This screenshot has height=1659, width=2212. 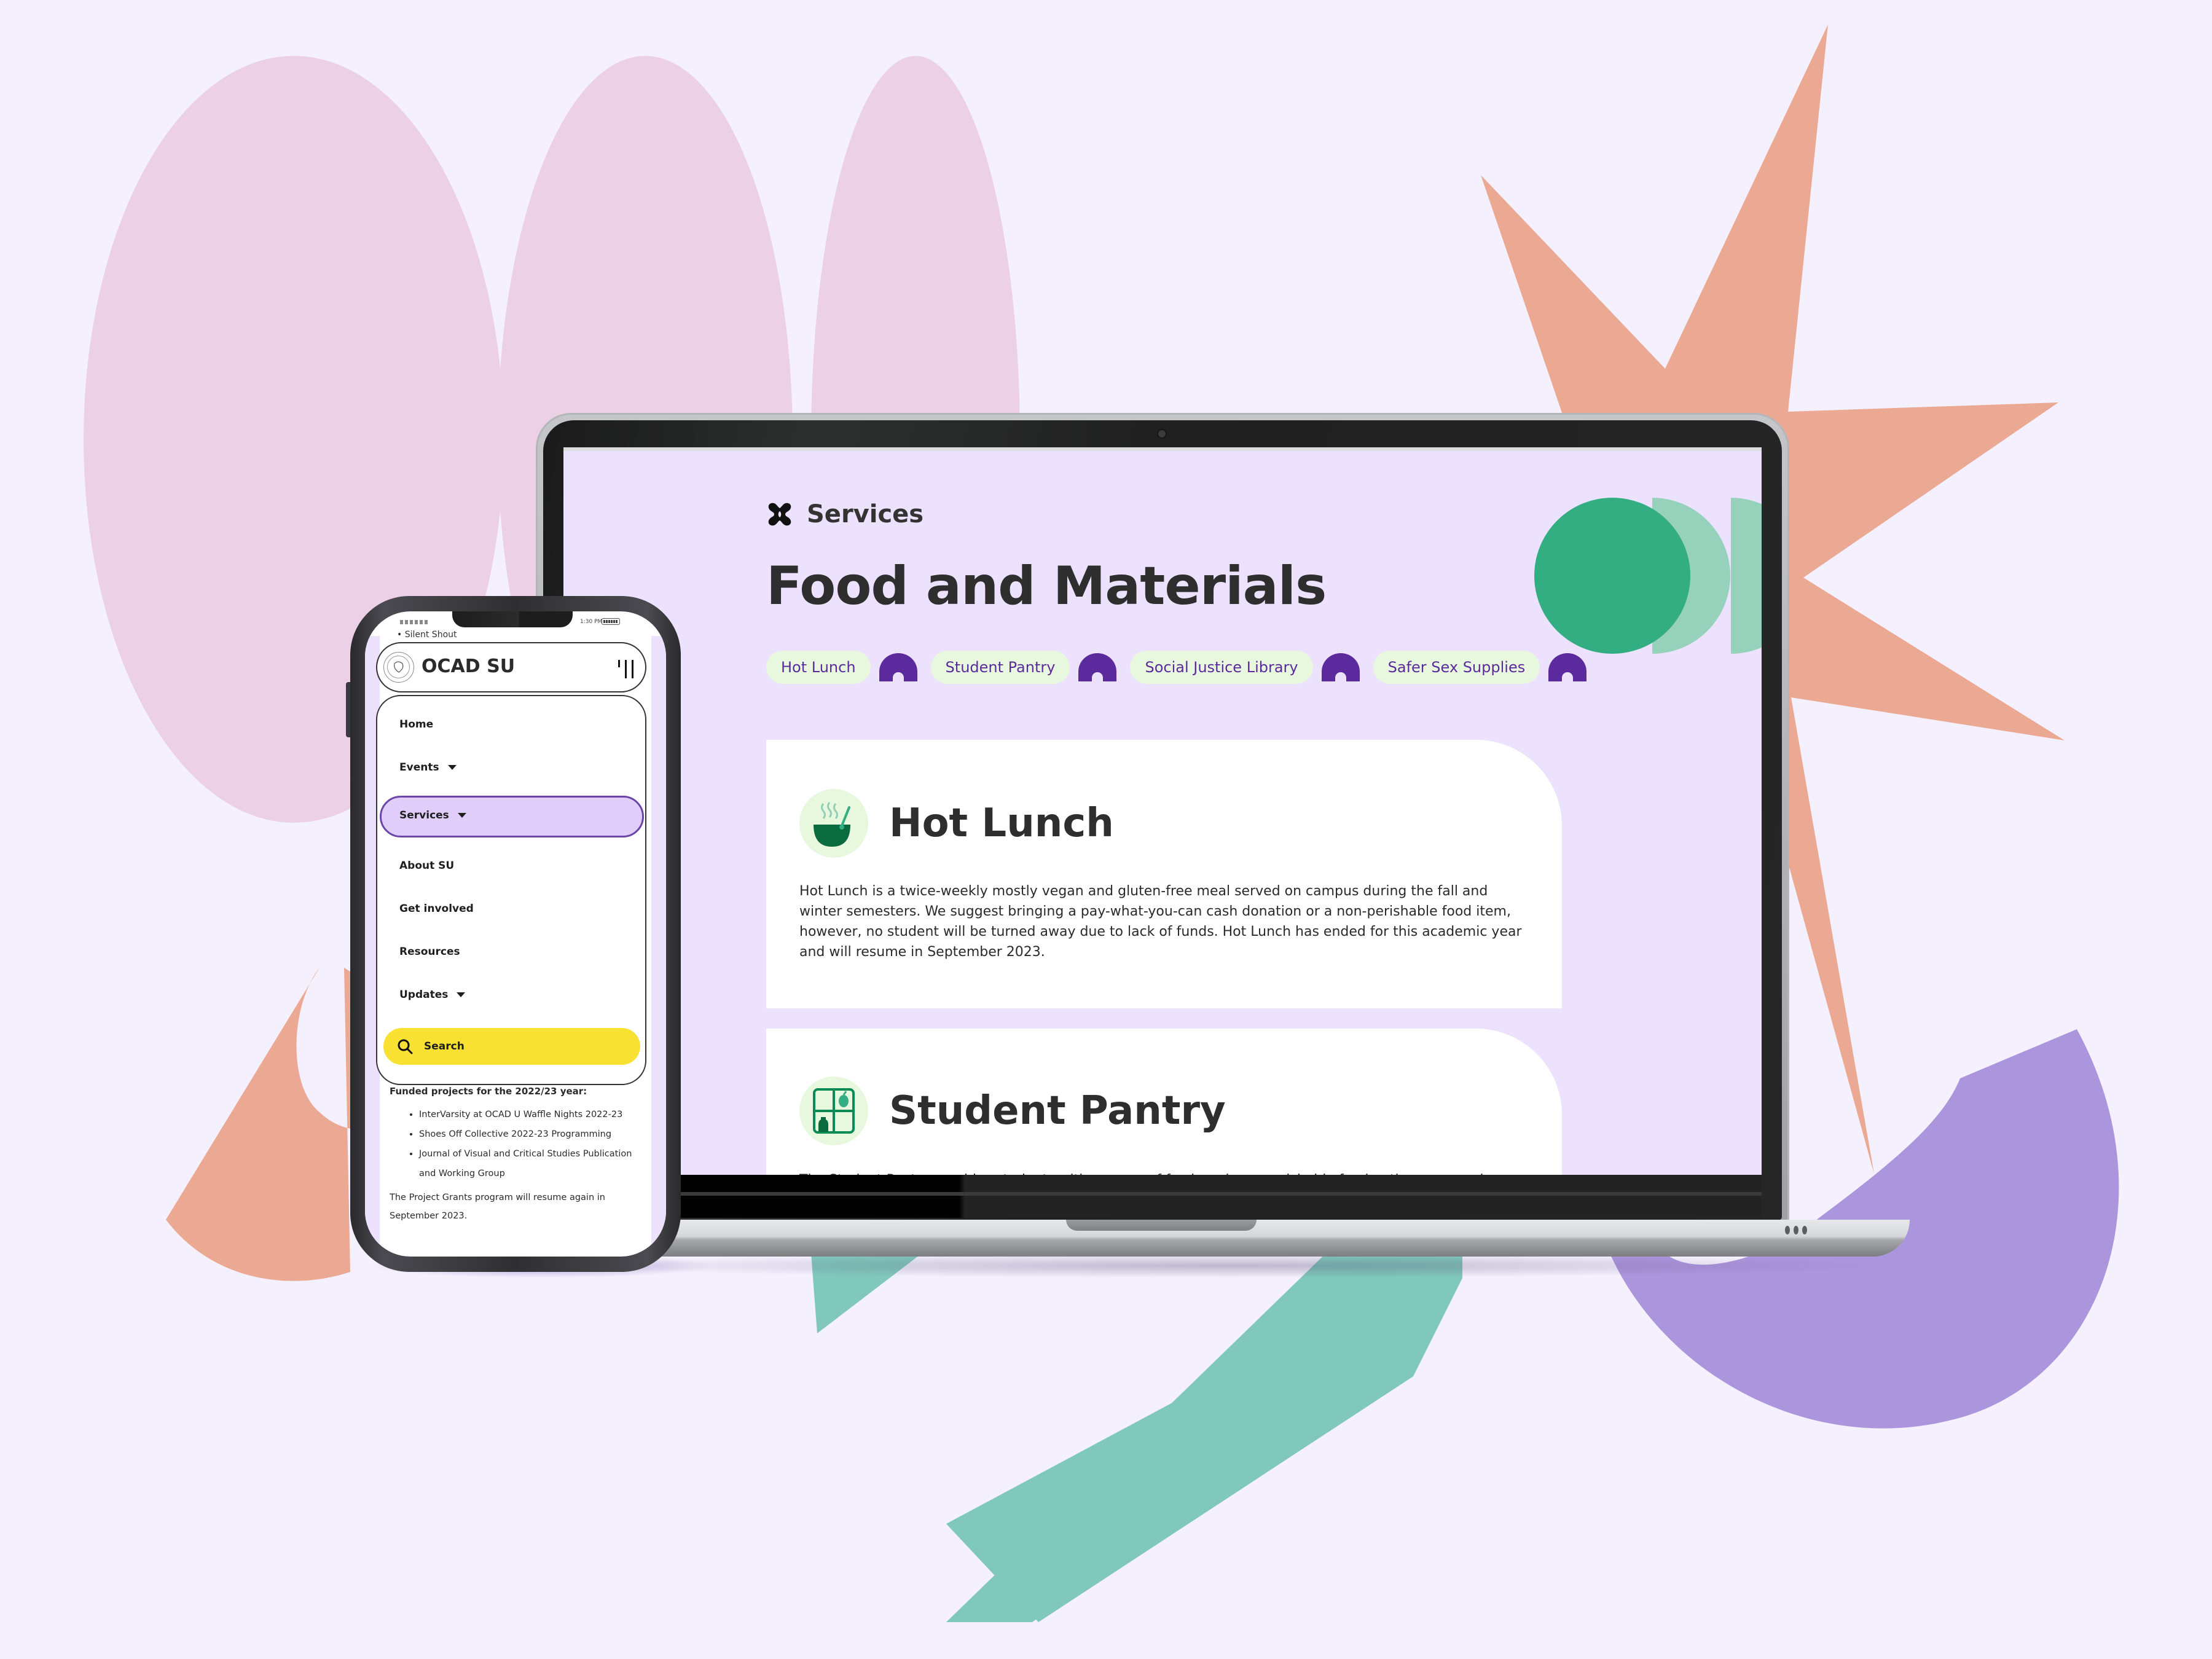 I want to click on status-time: 1:30 PM, so click(x=591, y=622).